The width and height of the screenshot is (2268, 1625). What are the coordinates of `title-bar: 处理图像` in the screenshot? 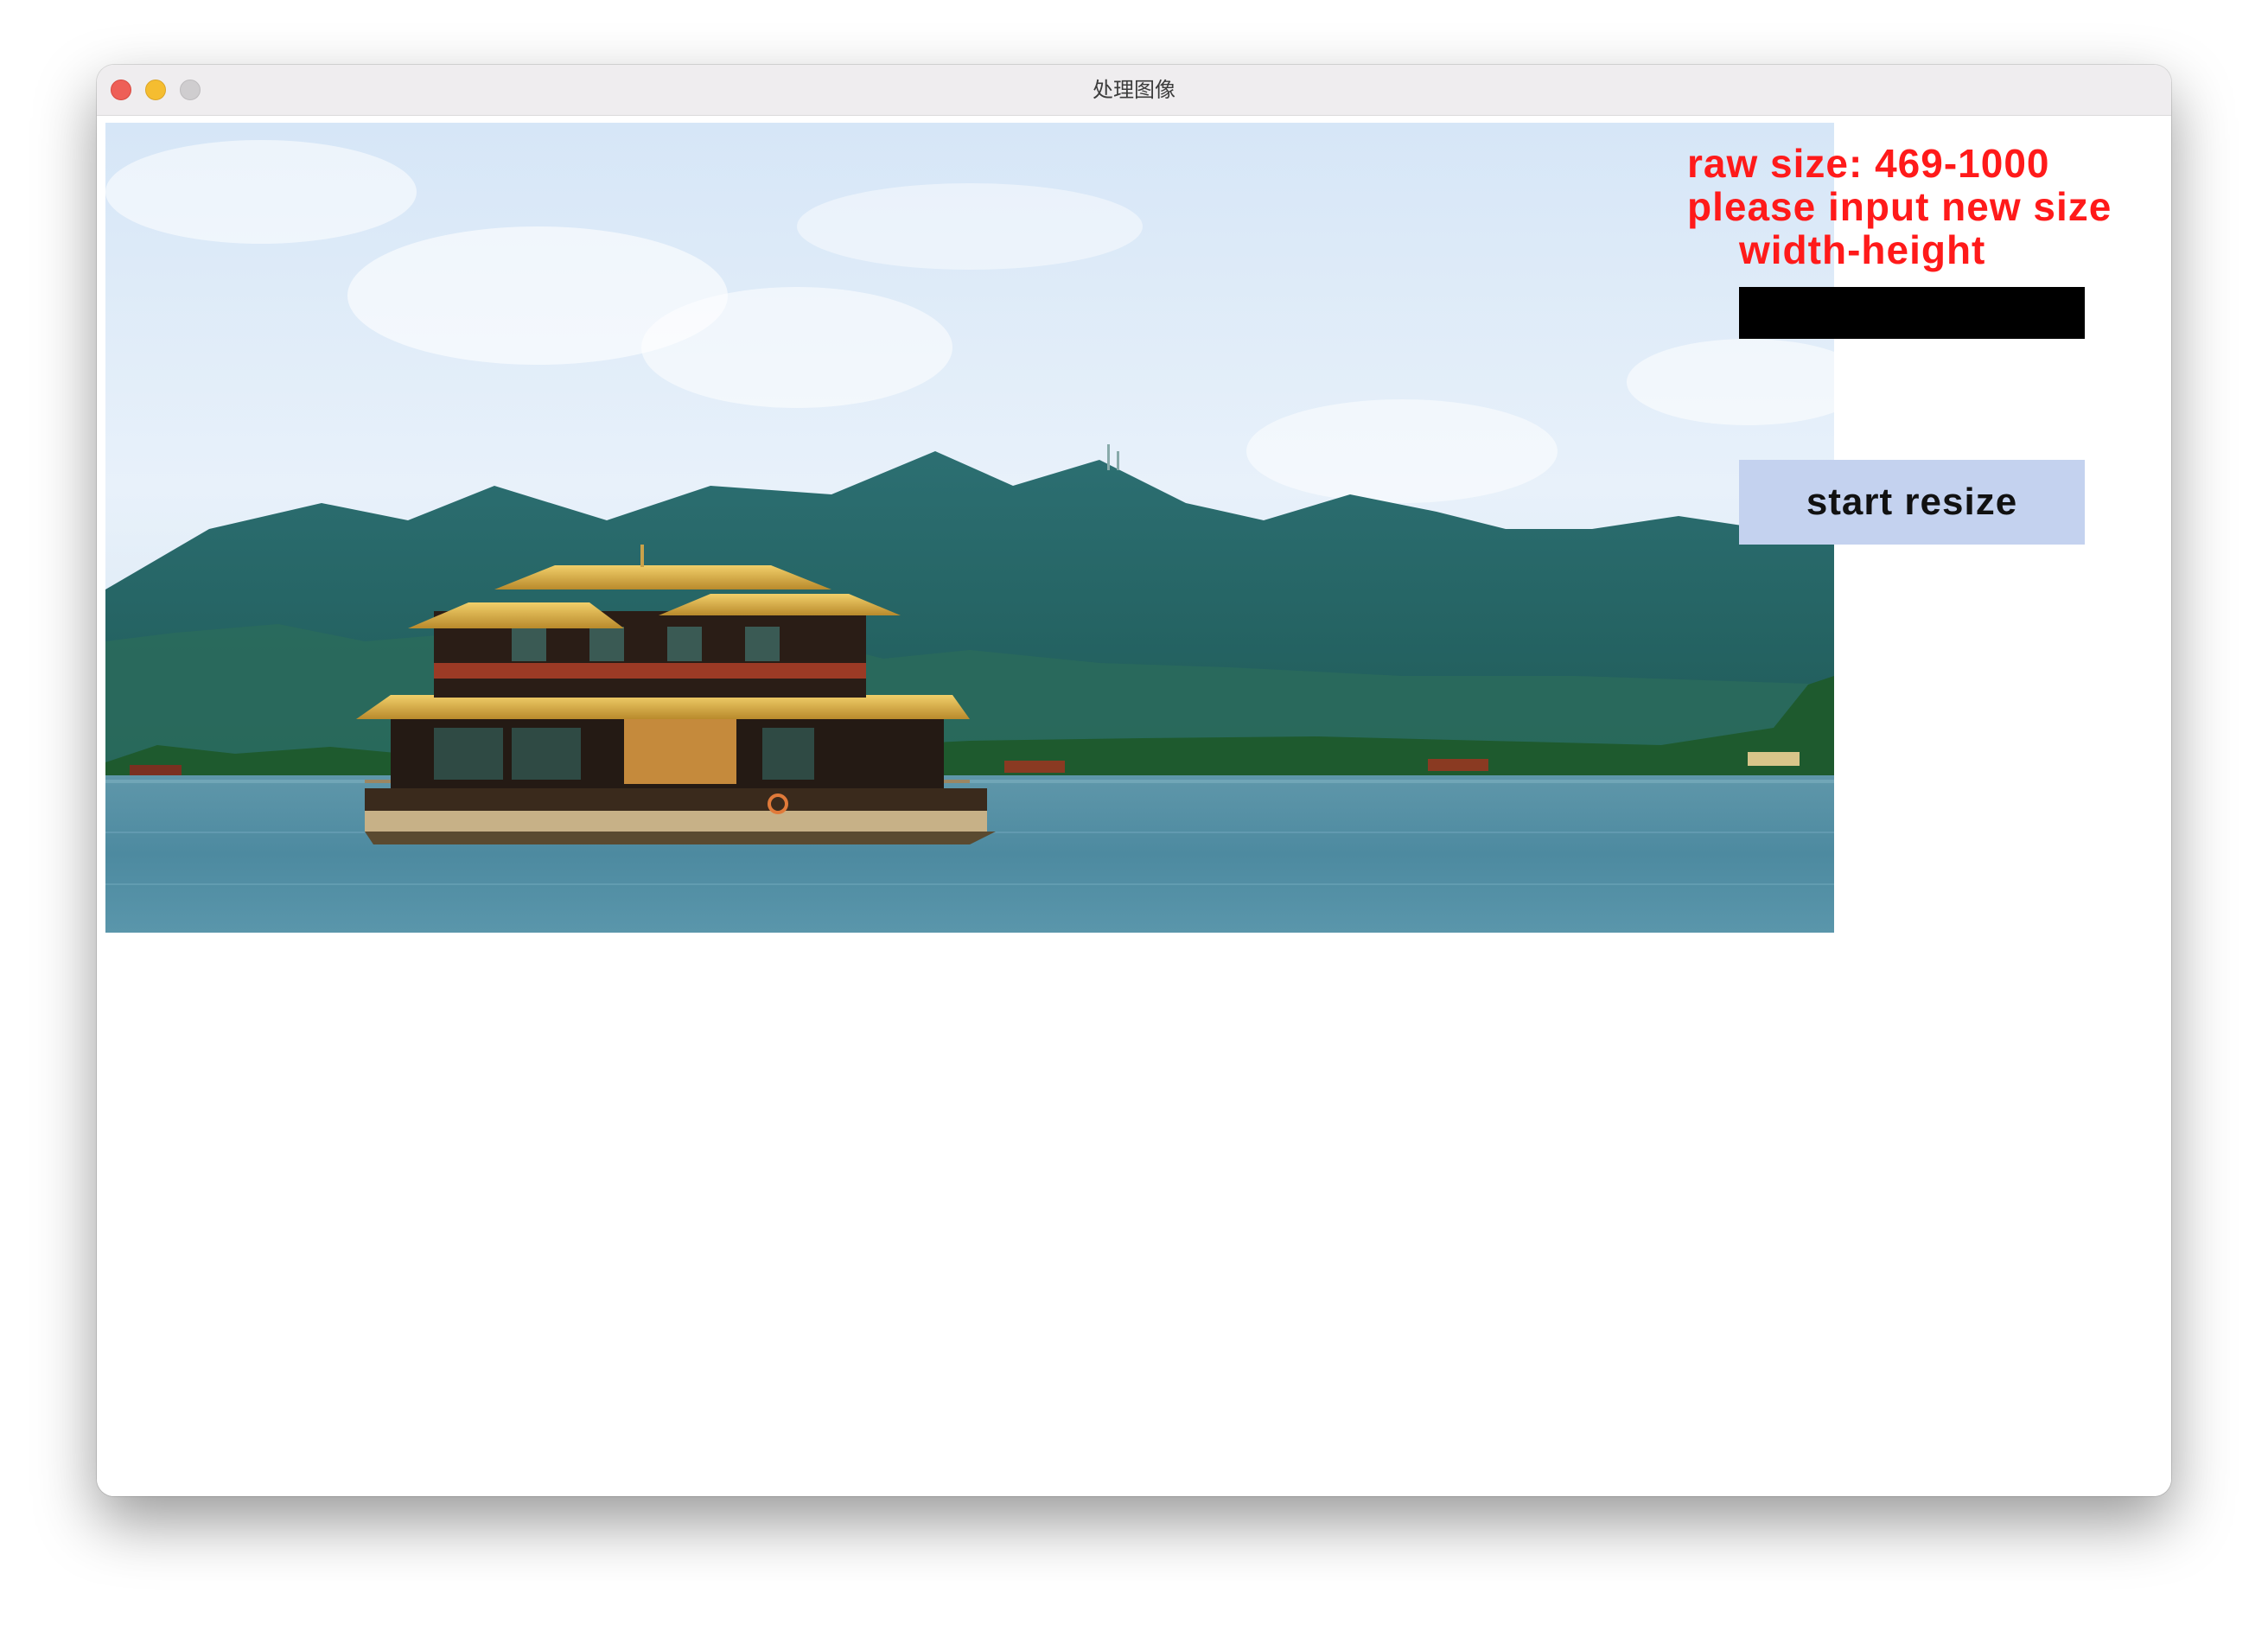 It's located at (1134, 90).